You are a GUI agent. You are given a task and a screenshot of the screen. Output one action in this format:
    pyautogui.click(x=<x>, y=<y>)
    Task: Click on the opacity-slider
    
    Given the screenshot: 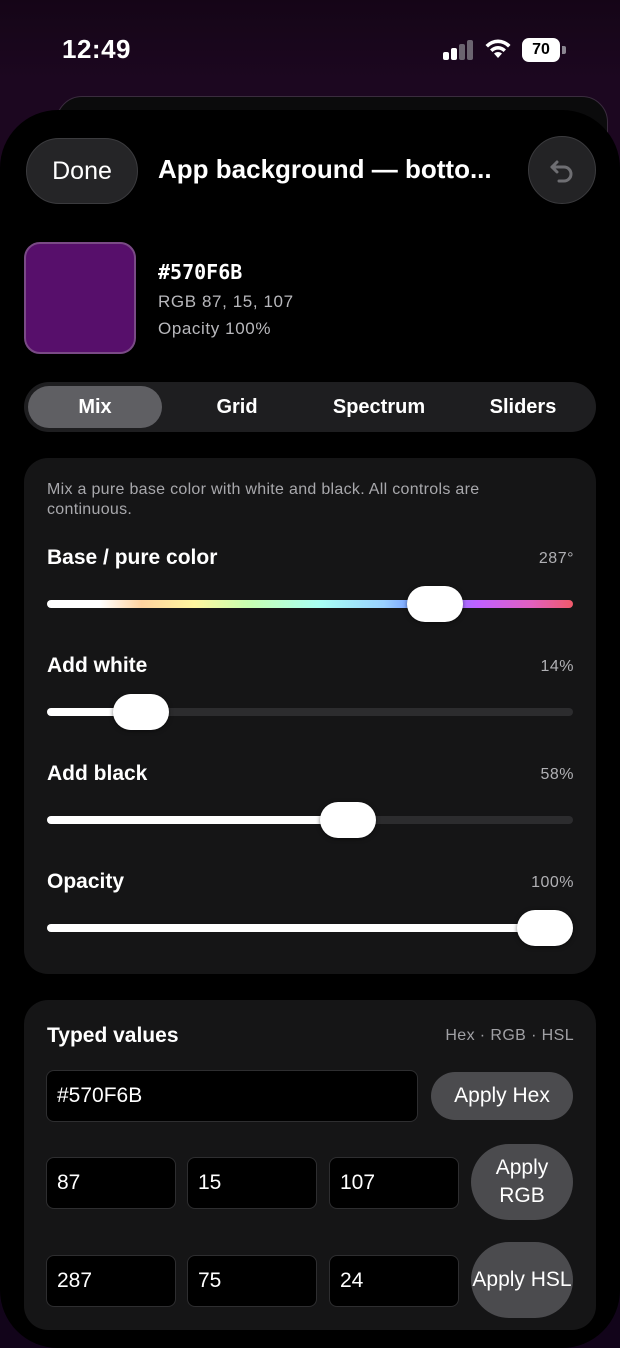 What is the action you would take?
    pyautogui.click(x=310, y=928)
    